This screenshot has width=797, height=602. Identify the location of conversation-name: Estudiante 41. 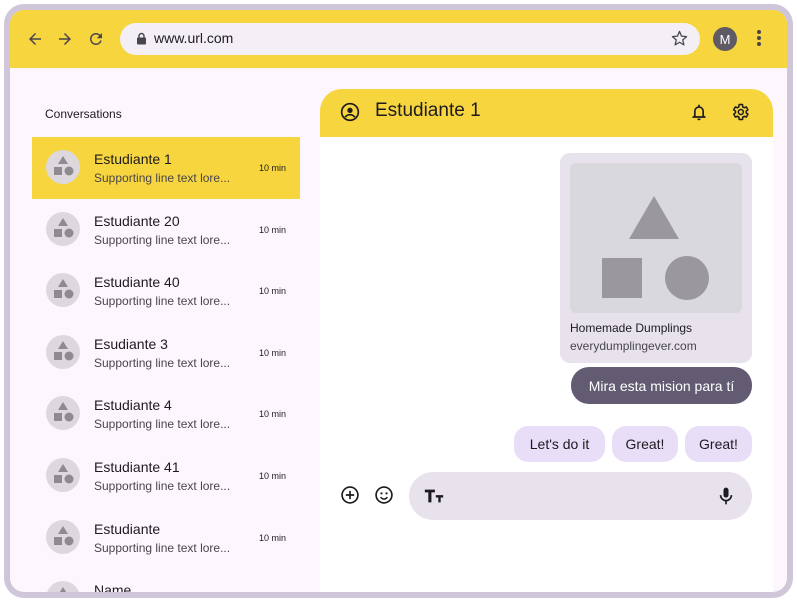
(137, 466).